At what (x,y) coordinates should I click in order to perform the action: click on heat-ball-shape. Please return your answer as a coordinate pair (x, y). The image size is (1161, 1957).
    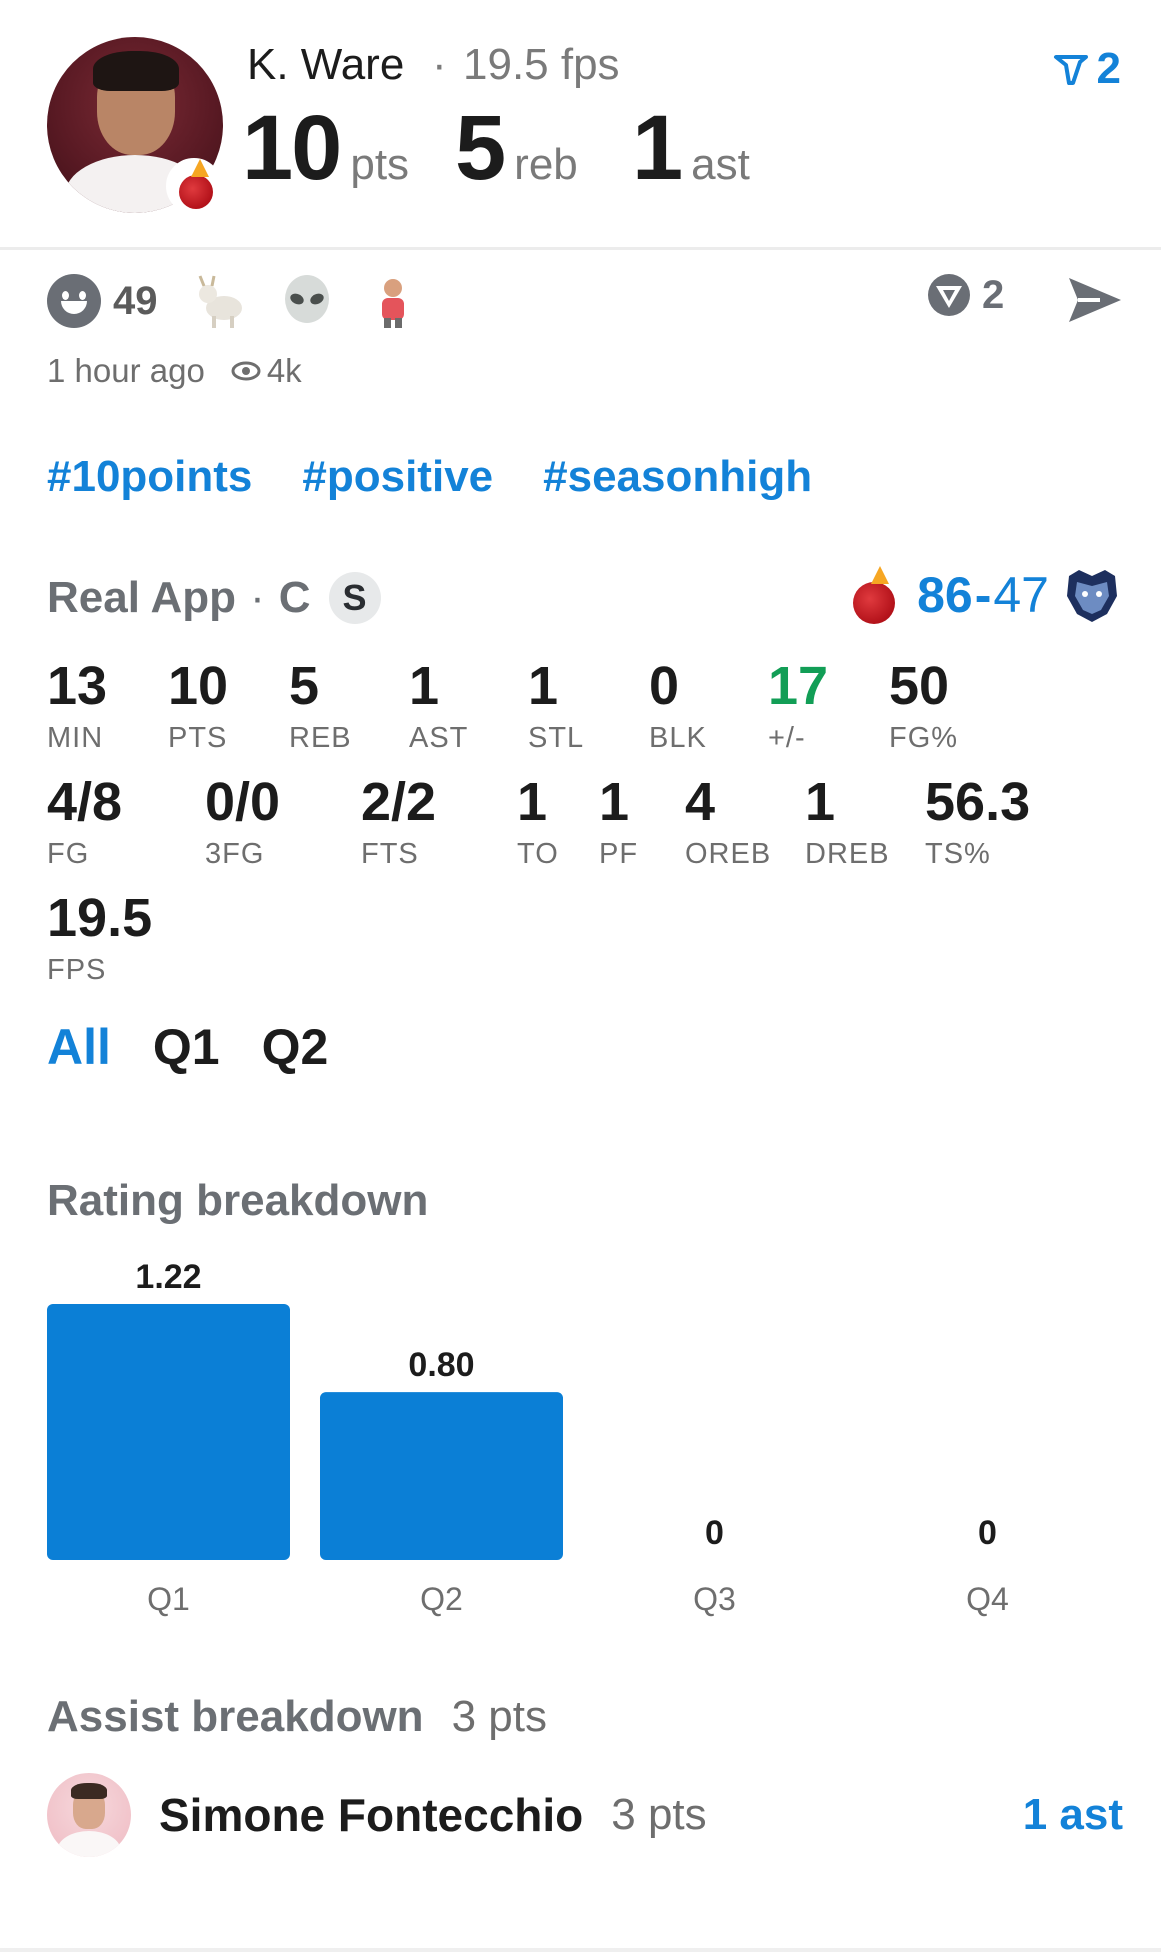
    Looking at the image, I should click on (196, 192).